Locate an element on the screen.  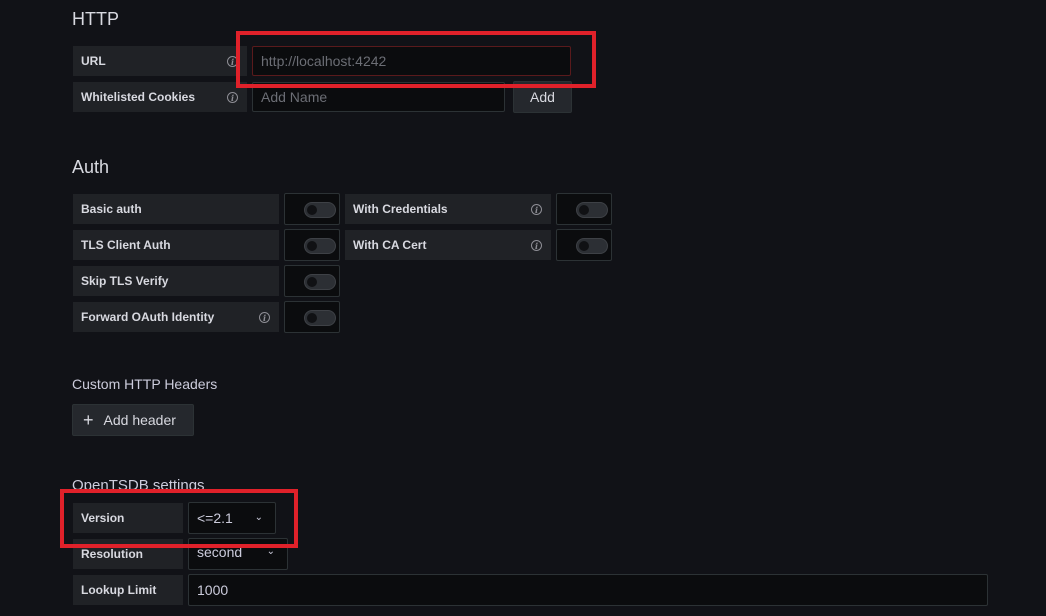
basic-auth-toggle is located at coordinates (312, 209).